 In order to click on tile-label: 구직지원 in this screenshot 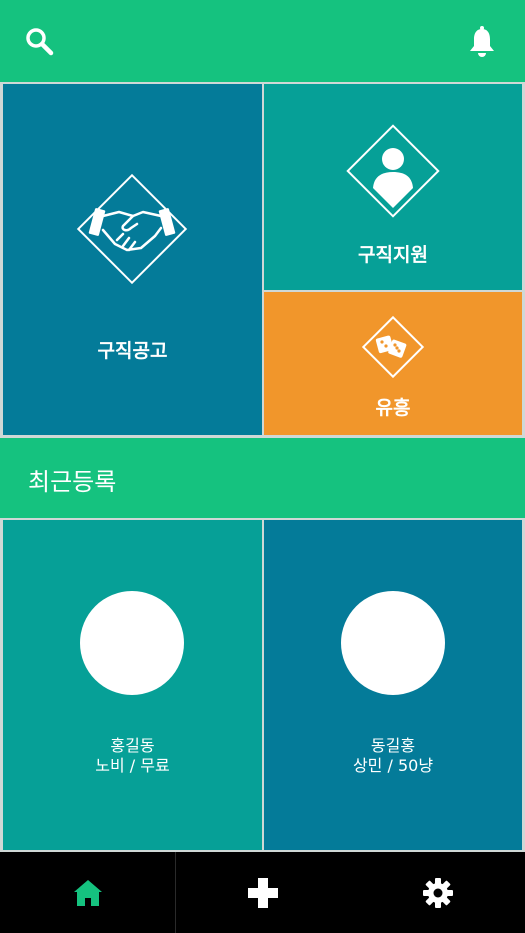, I will do `click(393, 255)`.